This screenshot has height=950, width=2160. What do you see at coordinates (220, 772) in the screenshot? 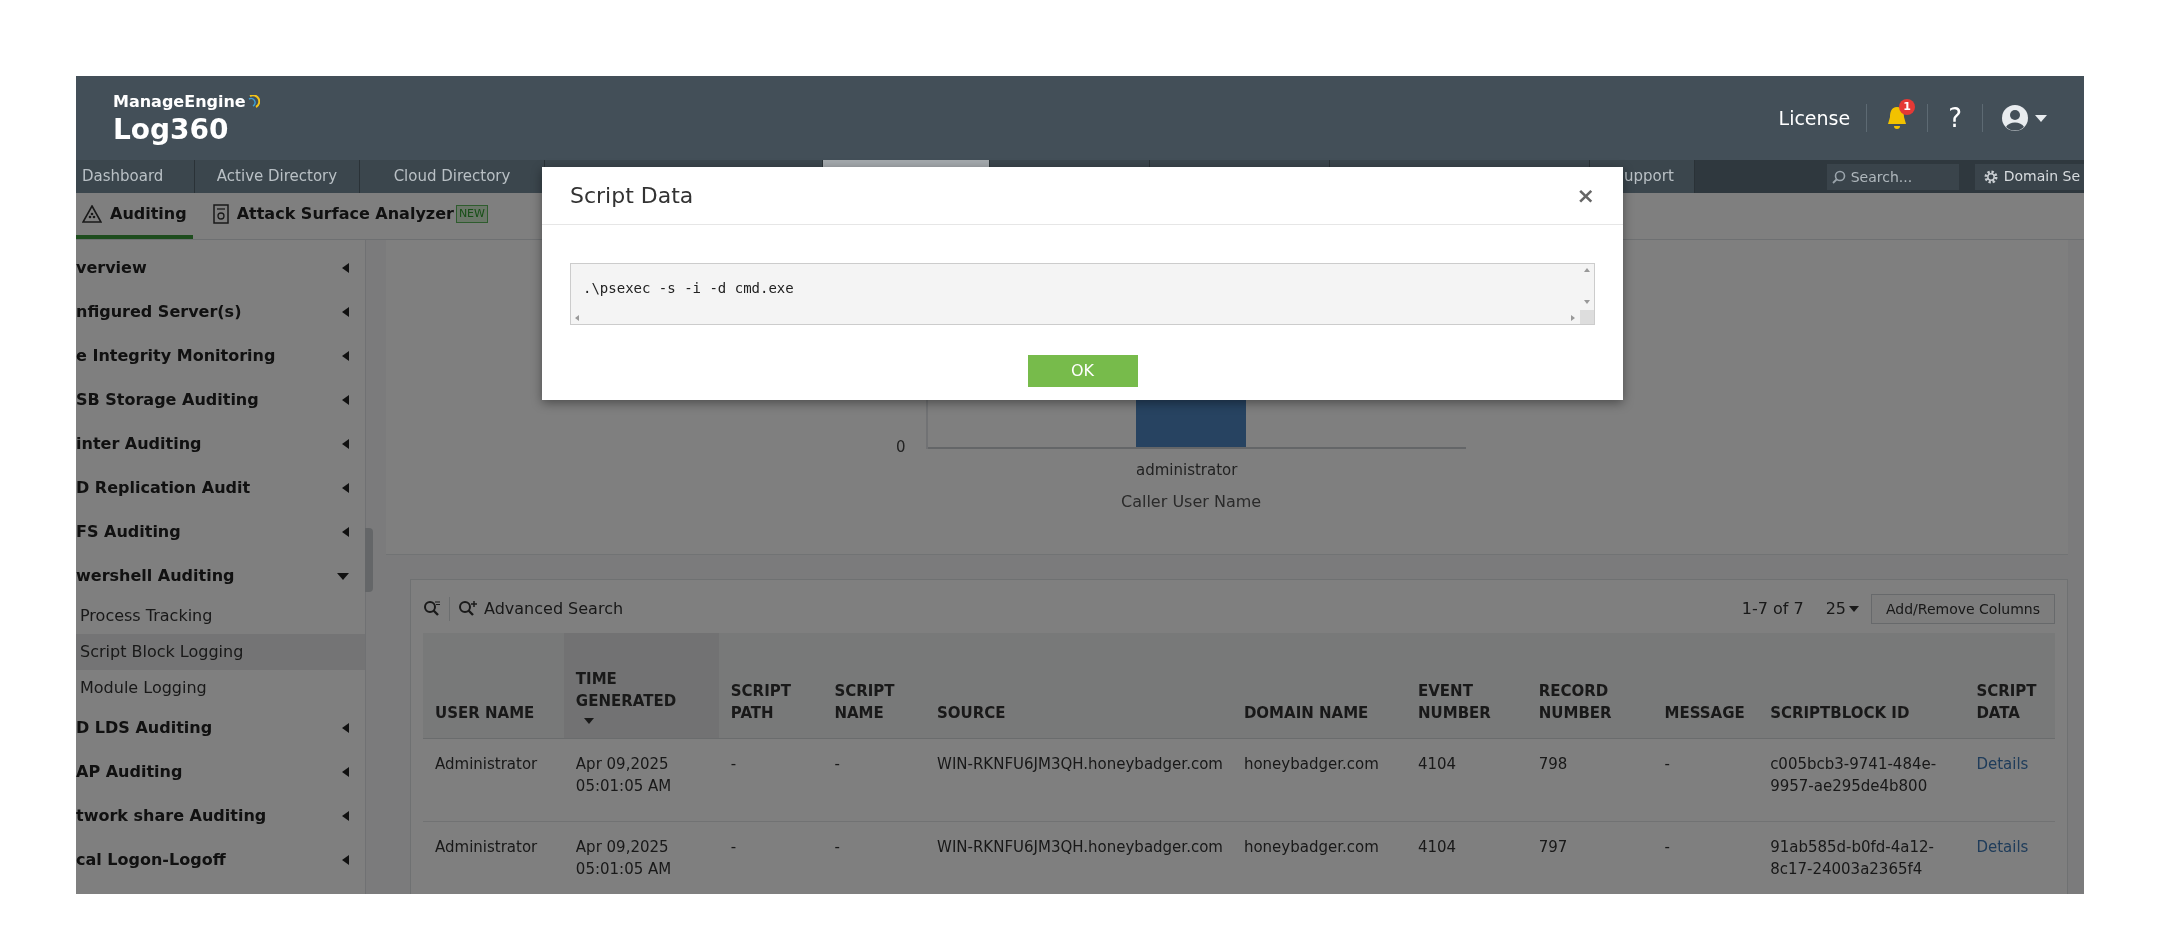
I see `sidebar-item: AP Auditing` at bounding box center [220, 772].